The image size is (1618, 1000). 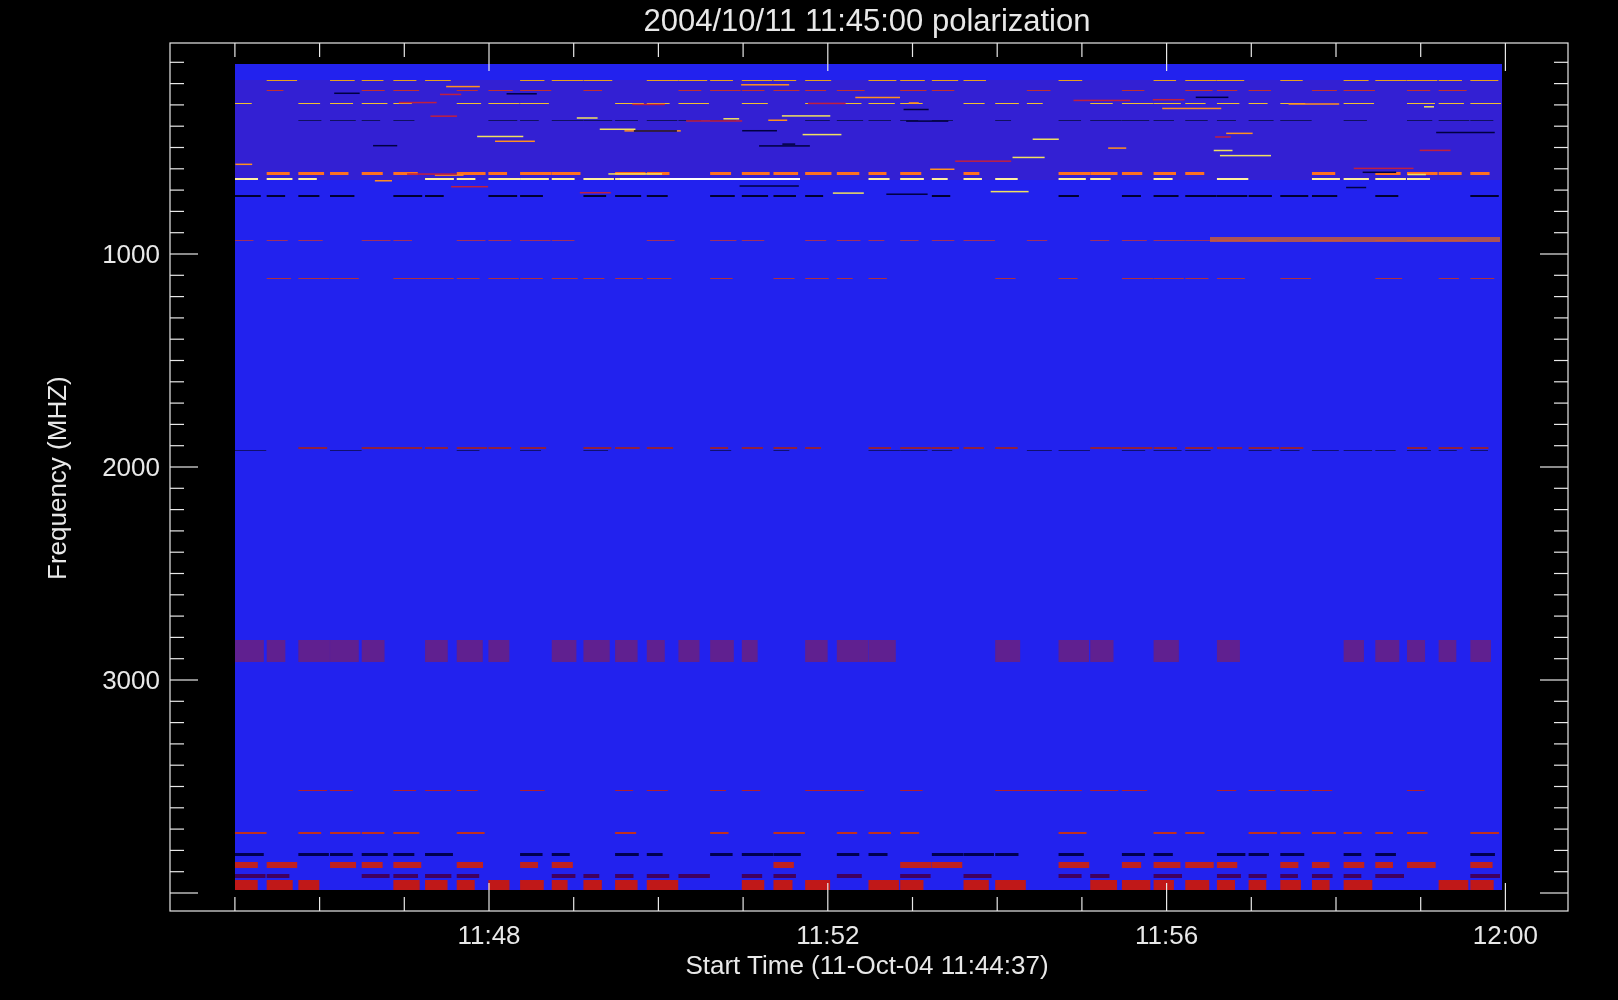 I want to click on tick-label: 12:00, so click(x=1505, y=935).